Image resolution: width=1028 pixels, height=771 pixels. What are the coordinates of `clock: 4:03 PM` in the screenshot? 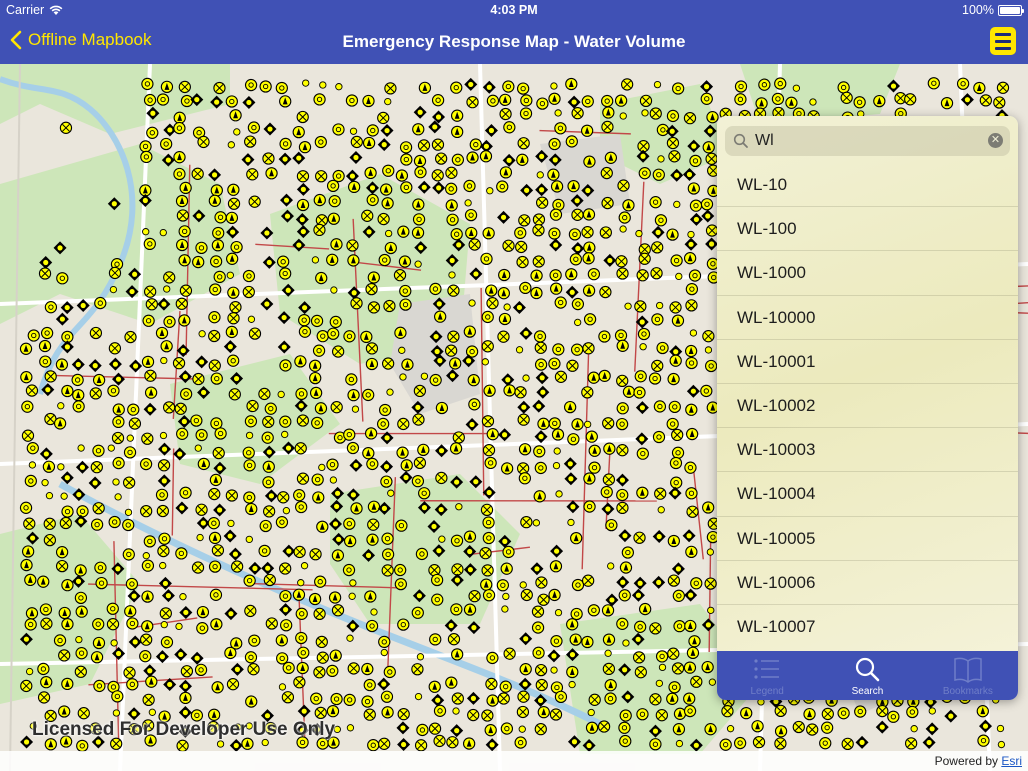 It's located at (514, 10).